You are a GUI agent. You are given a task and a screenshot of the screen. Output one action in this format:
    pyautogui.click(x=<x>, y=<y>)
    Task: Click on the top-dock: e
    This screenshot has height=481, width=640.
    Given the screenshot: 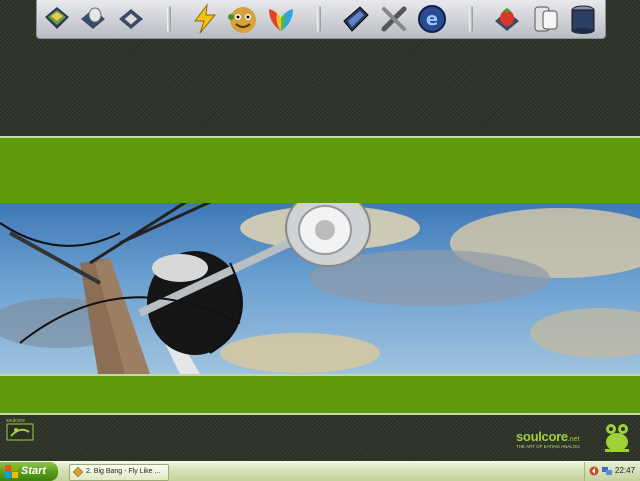 What is the action you would take?
    pyautogui.click(x=321, y=19)
    